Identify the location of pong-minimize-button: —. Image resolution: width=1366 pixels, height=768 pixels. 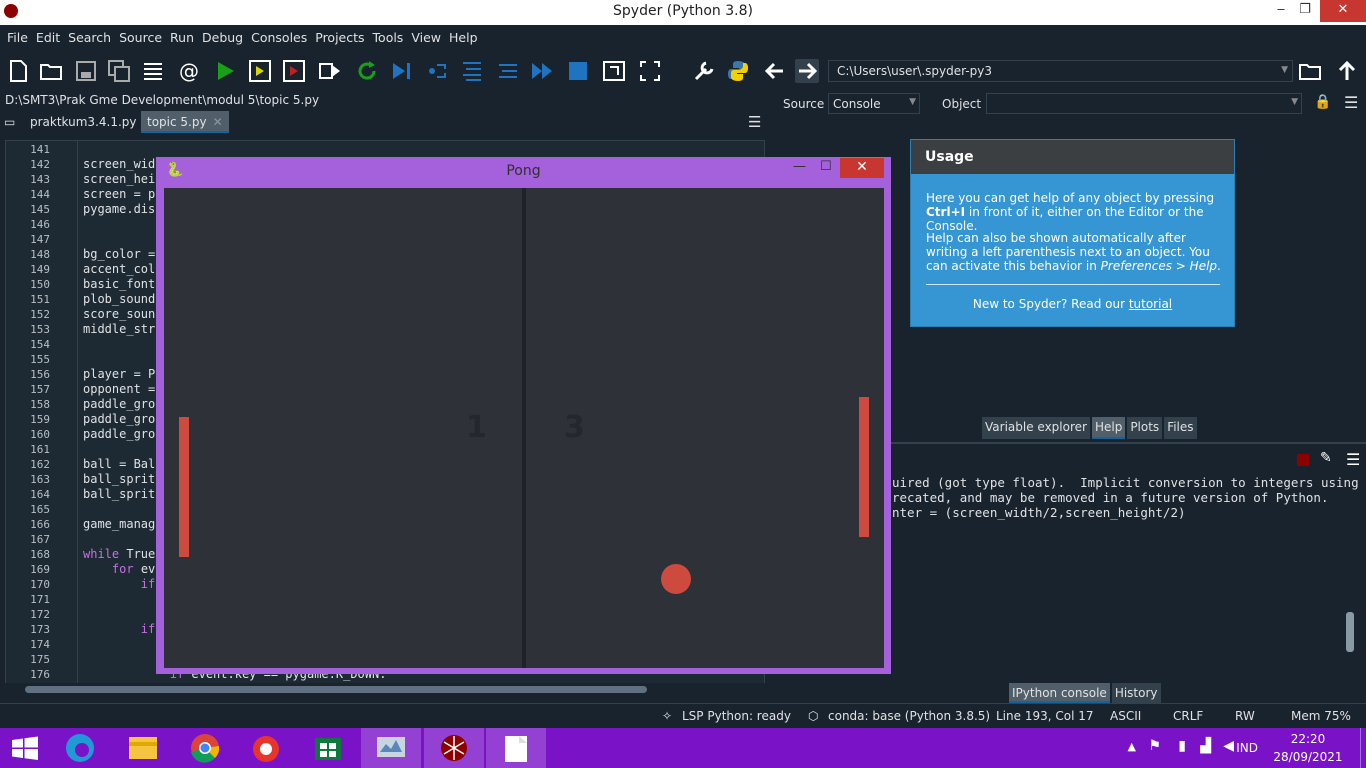
(799, 166).